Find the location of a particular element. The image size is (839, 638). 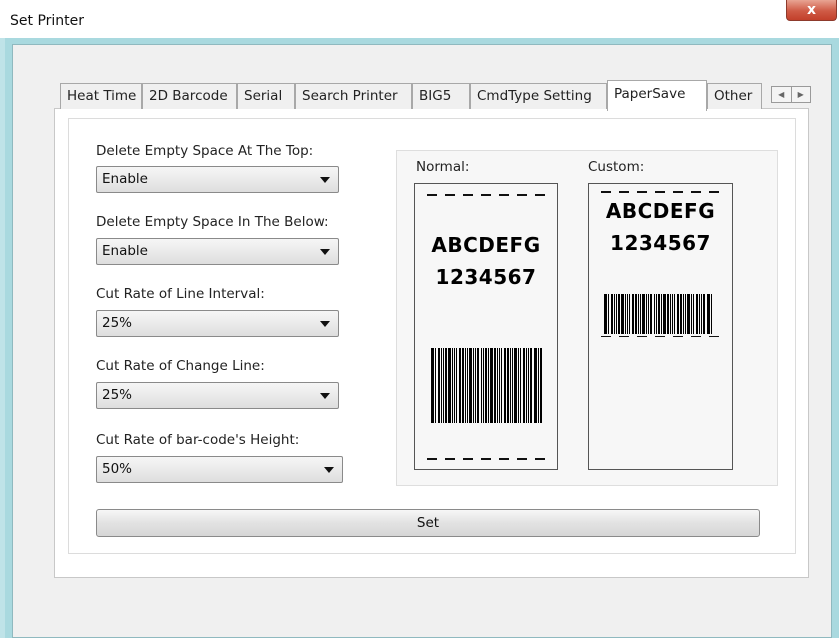

tab-big5: BIG5 is located at coordinates (441, 96).